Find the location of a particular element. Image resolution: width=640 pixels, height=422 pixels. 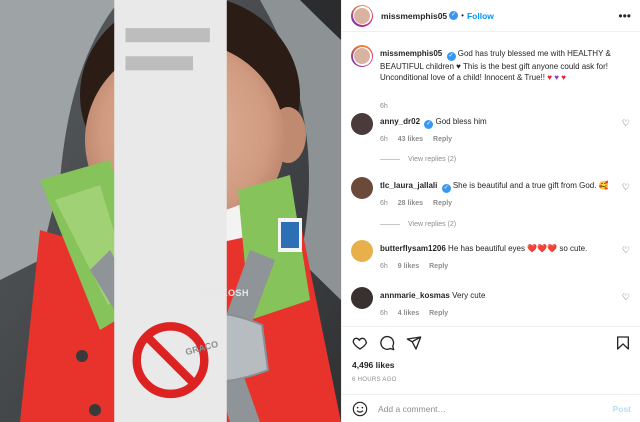

photo-brand-tag: OSHKOSH is located at coordinates (225, 293).